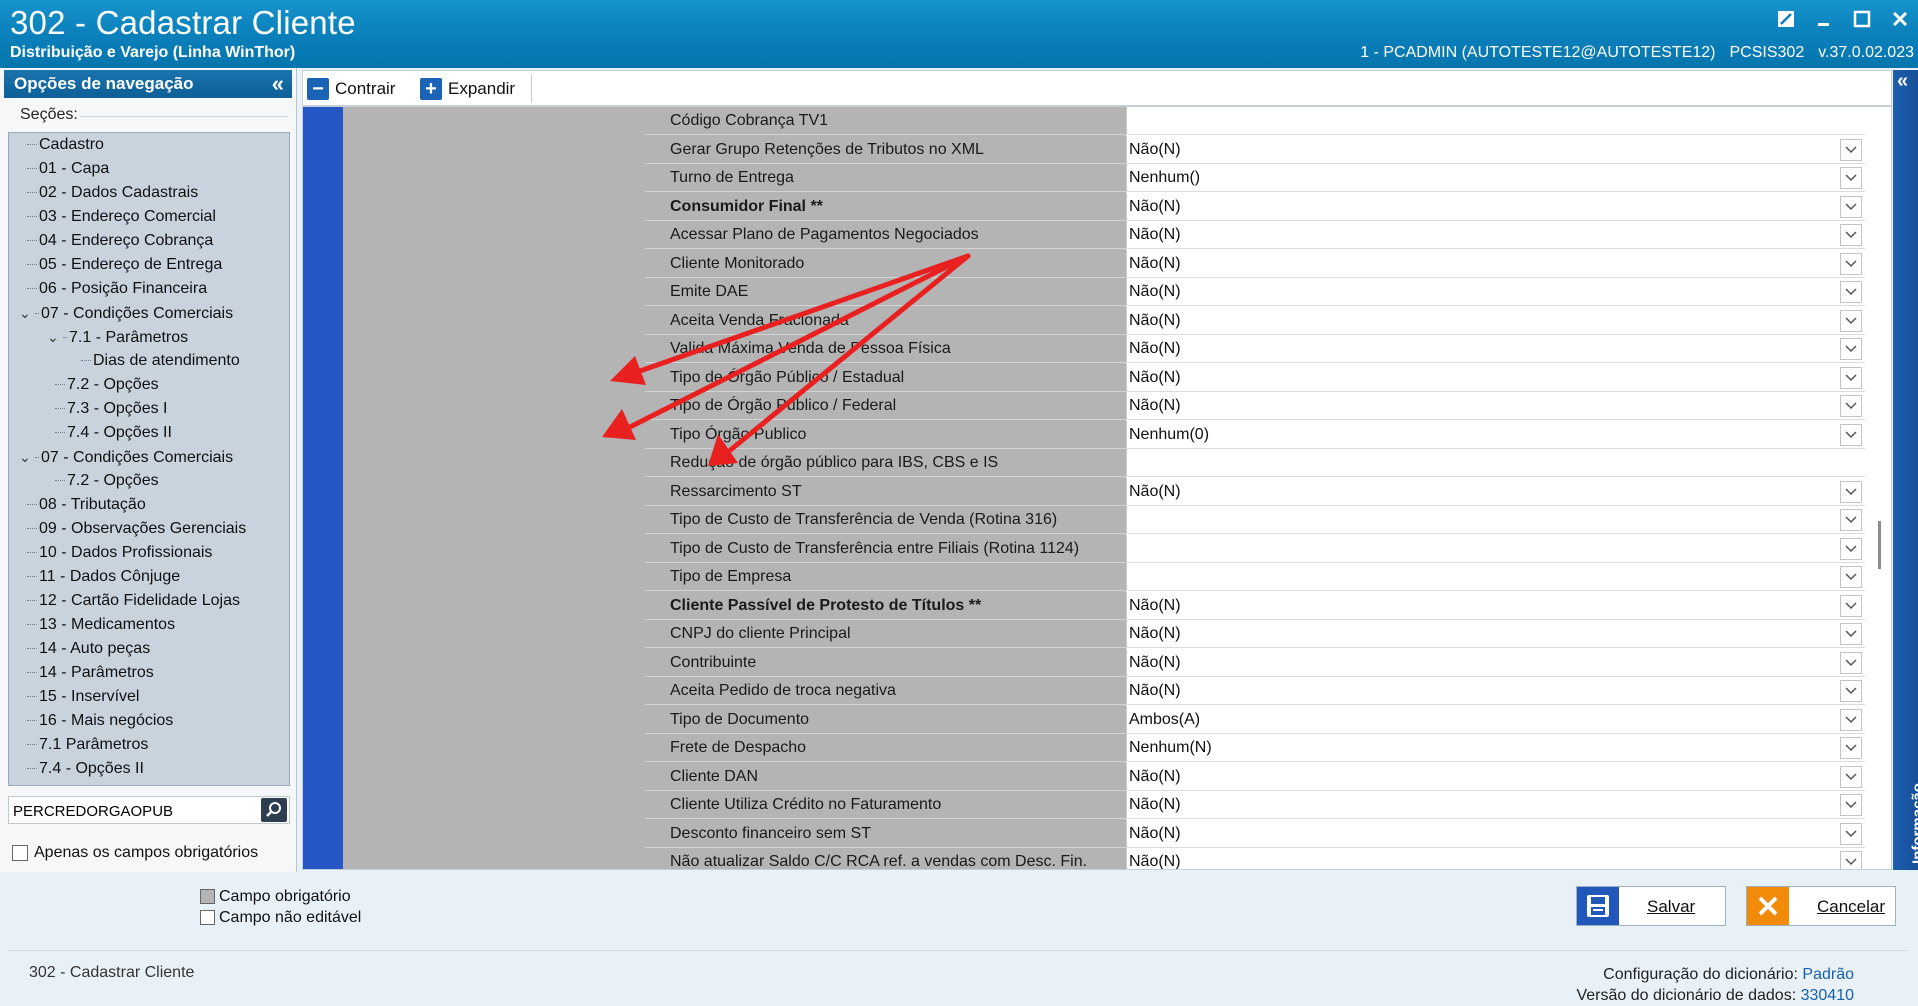 This screenshot has height=1006, width=1918. Describe the element at coordinates (117, 337) in the screenshot. I see `tree-item-expanded: ⌄ 7.1 - Parâmetros` at that location.